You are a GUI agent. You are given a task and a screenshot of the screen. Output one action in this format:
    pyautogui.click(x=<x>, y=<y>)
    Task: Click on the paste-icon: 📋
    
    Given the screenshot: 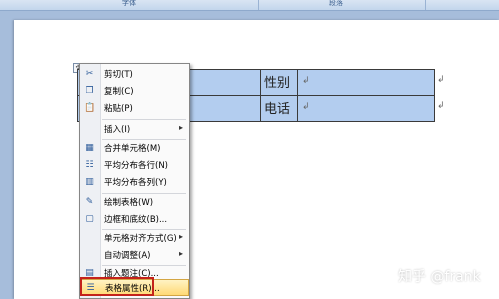 What is the action you would take?
    pyautogui.click(x=90, y=108)
    